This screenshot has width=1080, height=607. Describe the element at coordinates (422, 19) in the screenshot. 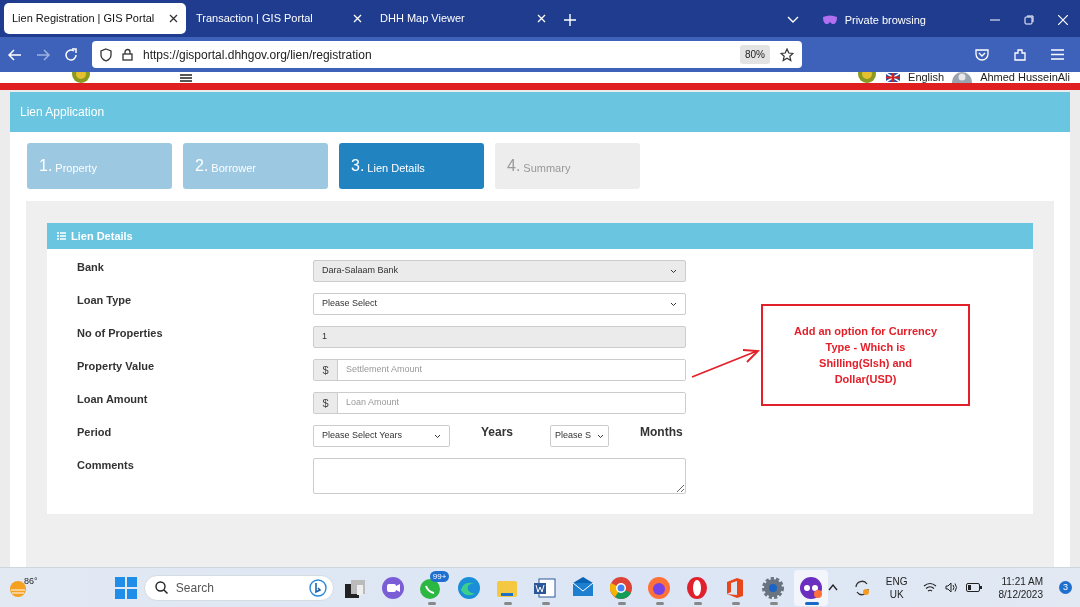

I see `tab-title: DHH Map Viewer` at that location.